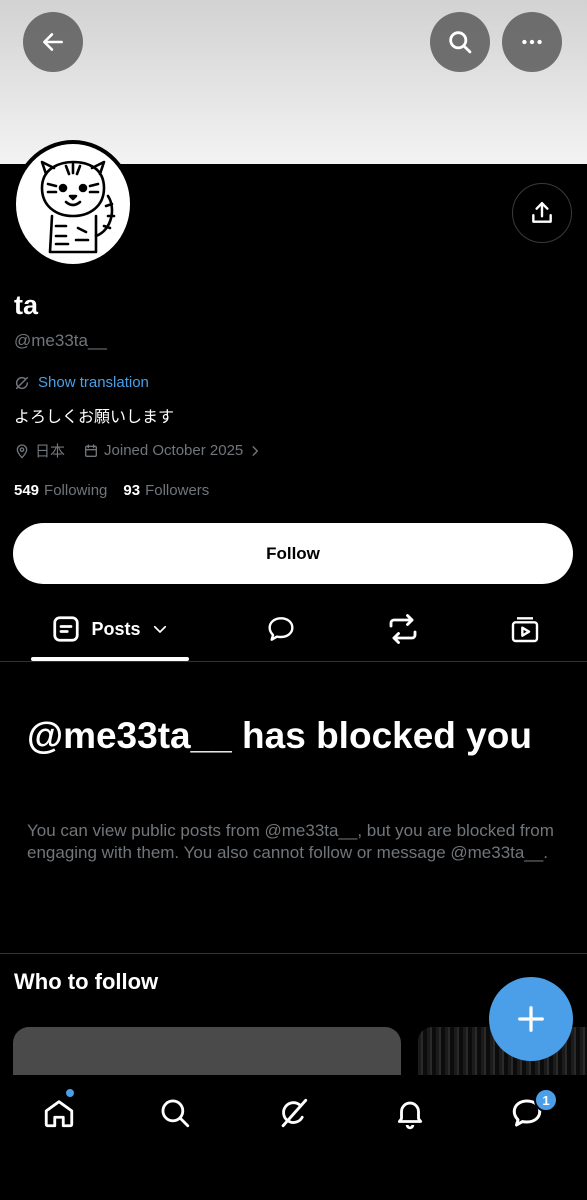 This screenshot has height=1200, width=587. What do you see at coordinates (293, 82) in the screenshot?
I see `profile-banner` at bounding box center [293, 82].